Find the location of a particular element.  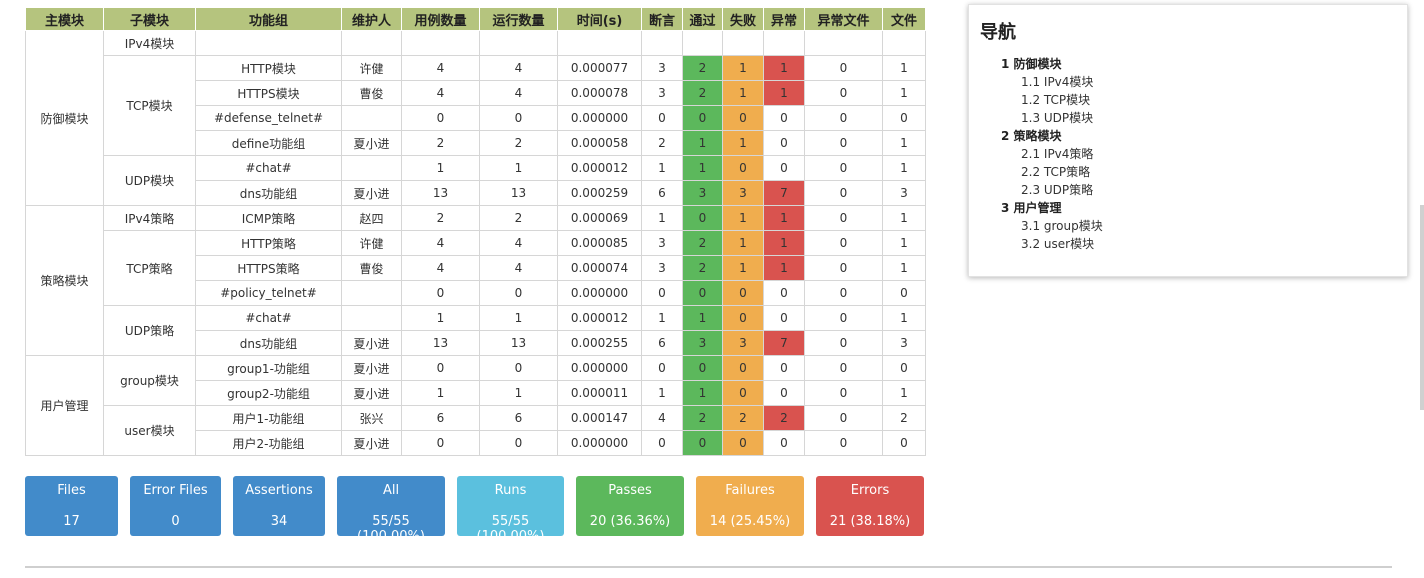

asserts-cell: 1 is located at coordinates (662, 168).